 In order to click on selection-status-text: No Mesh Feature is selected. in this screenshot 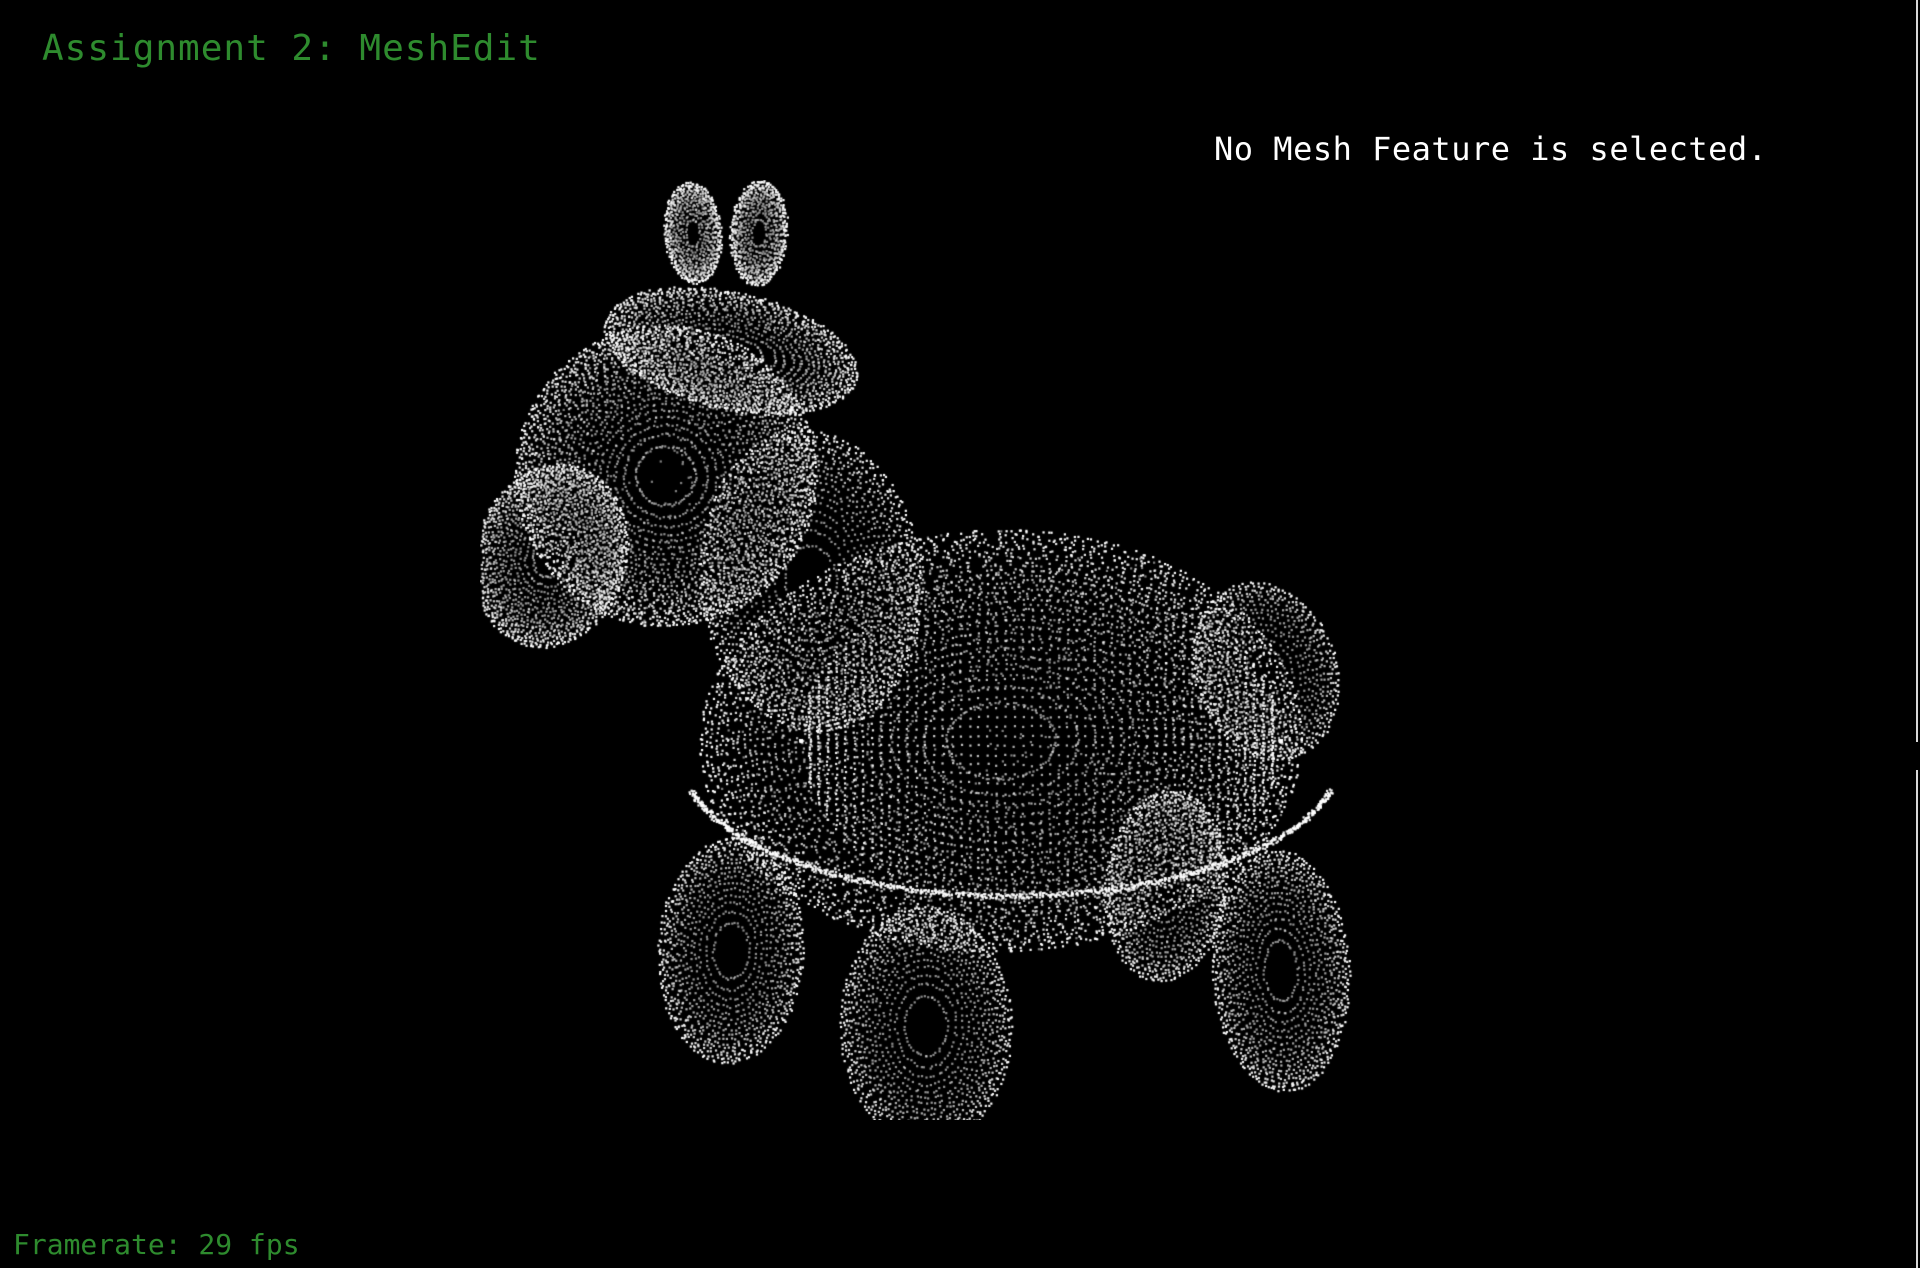, I will do `click(1491, 149)`.